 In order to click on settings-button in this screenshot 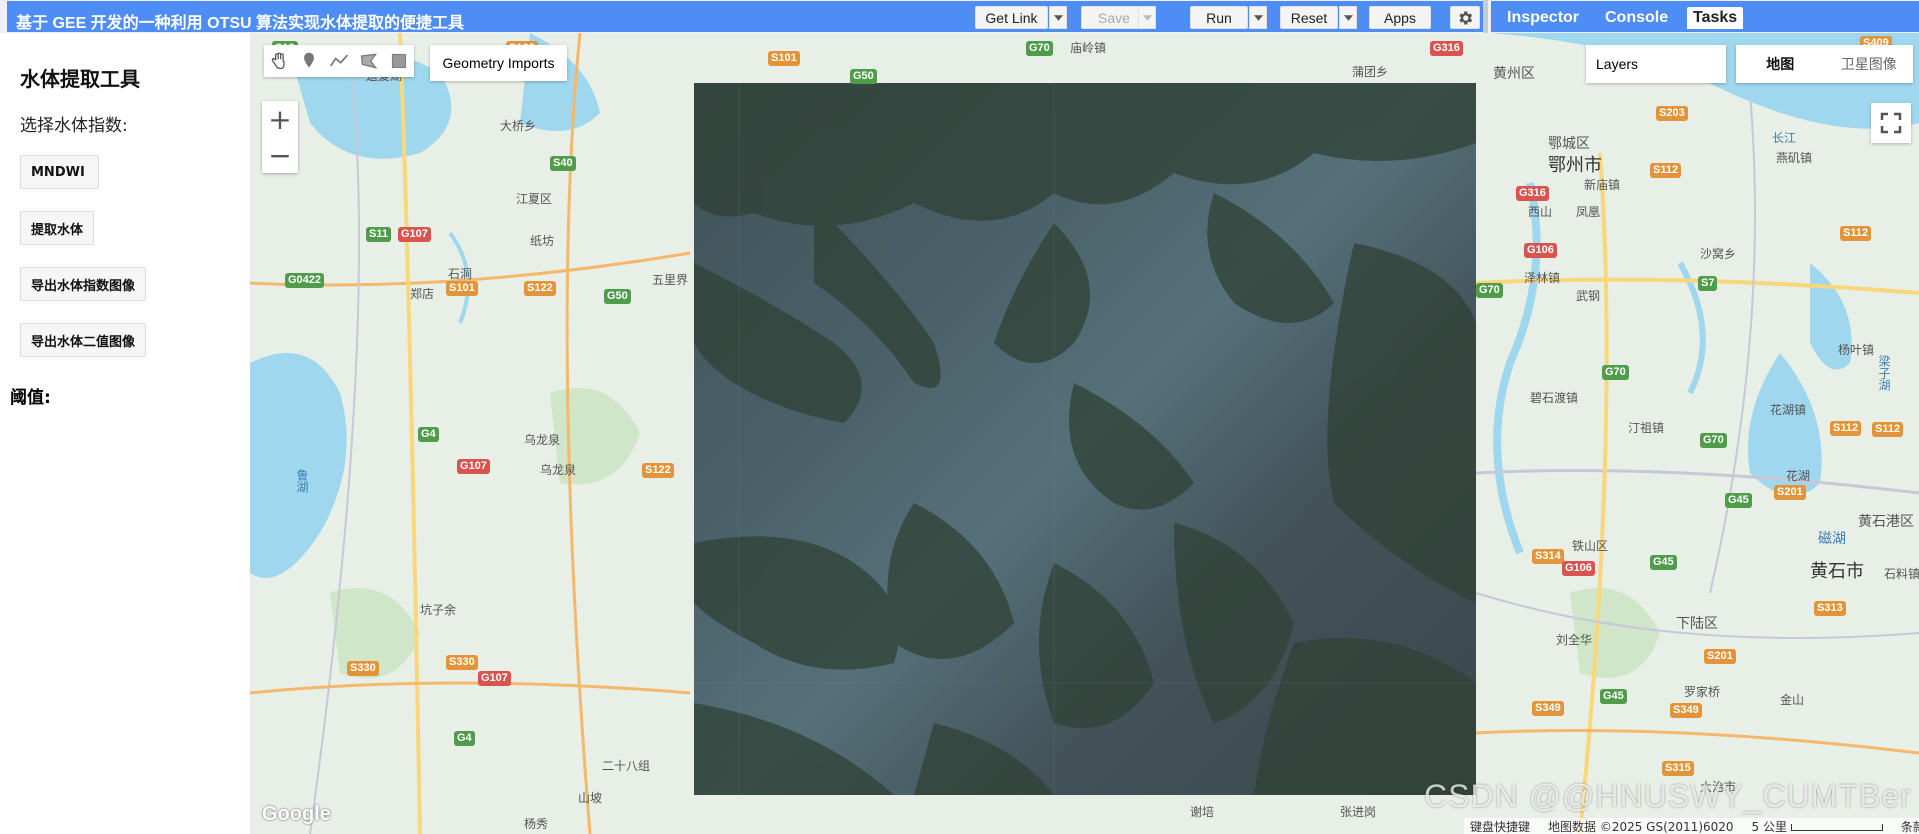, I will do `click(1465, 17)`.